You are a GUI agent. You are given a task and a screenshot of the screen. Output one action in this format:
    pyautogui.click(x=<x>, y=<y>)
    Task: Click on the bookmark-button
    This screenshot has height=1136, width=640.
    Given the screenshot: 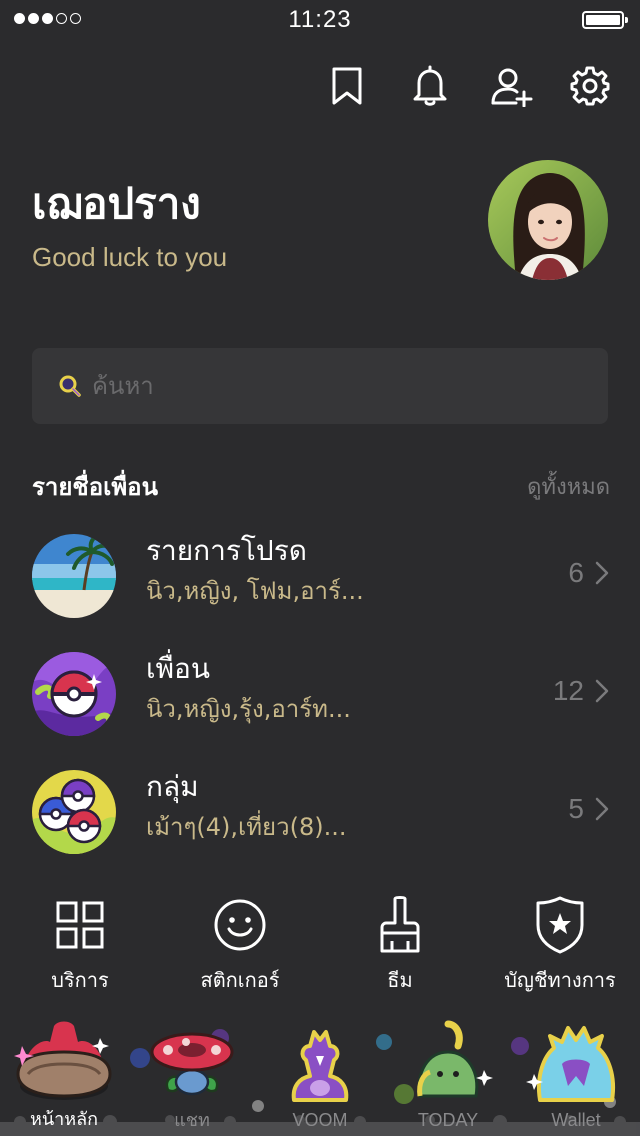 What is the action you would take?
    pyautogui.click(x=347, y=86)
    